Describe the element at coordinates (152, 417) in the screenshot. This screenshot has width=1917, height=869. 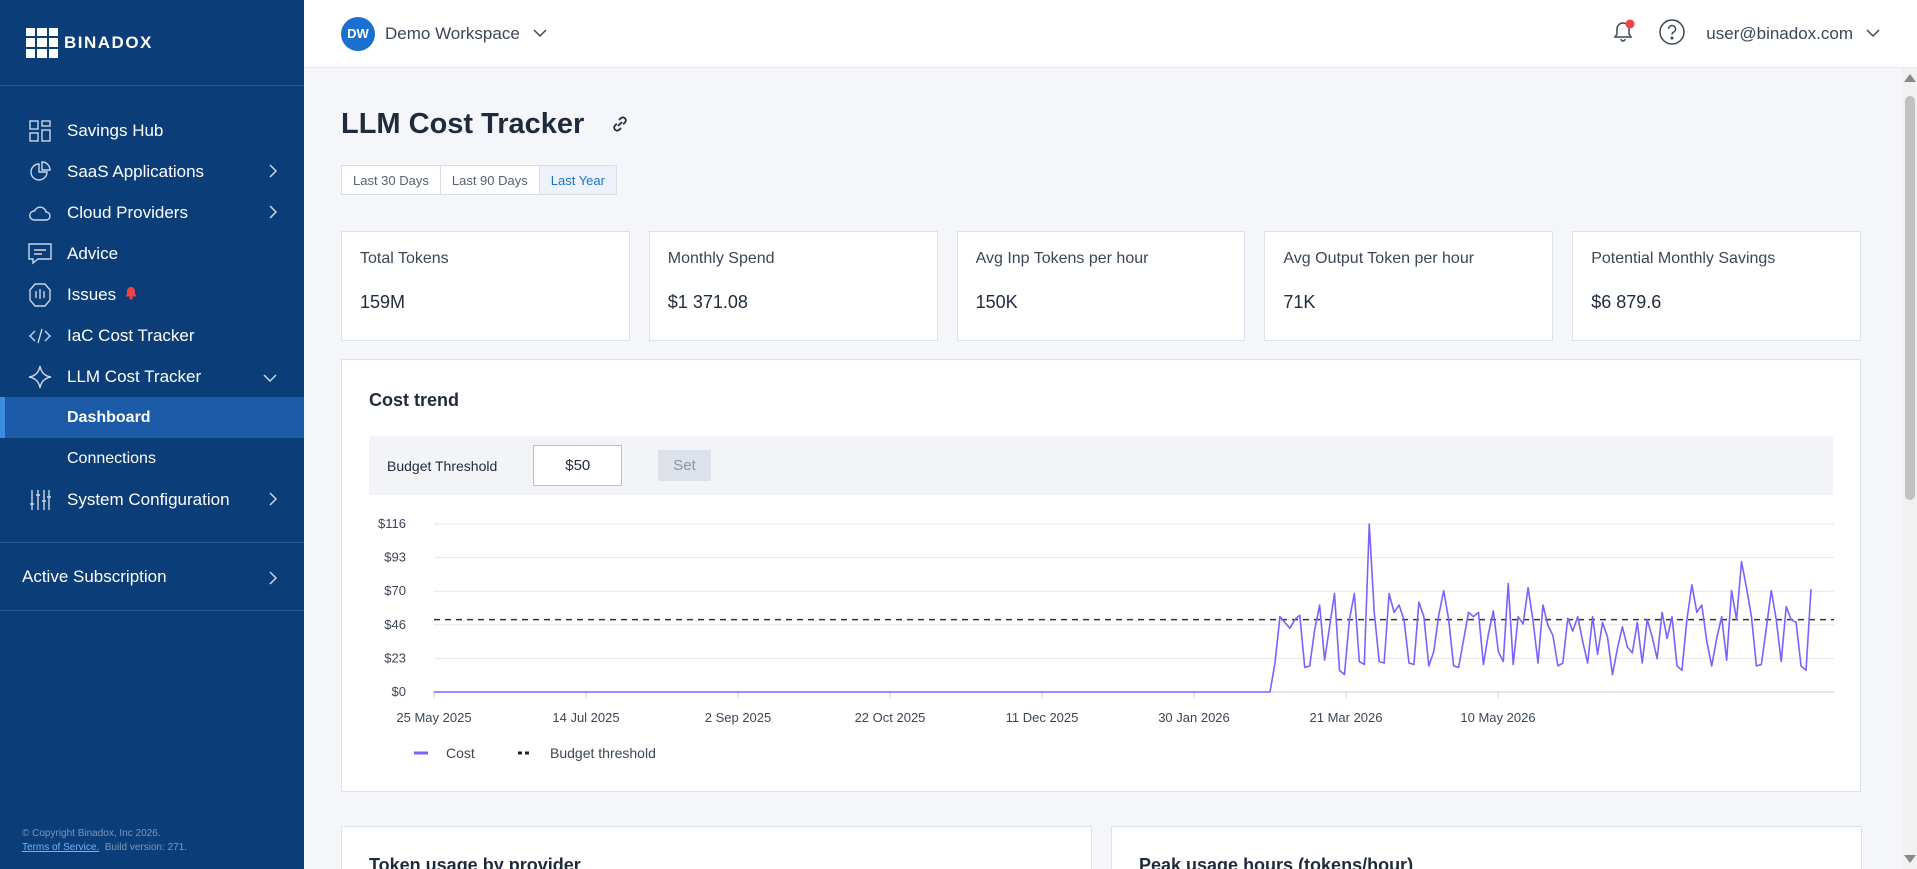
I see `sidebar-subitem-dashboard: Dashboard` at that location.